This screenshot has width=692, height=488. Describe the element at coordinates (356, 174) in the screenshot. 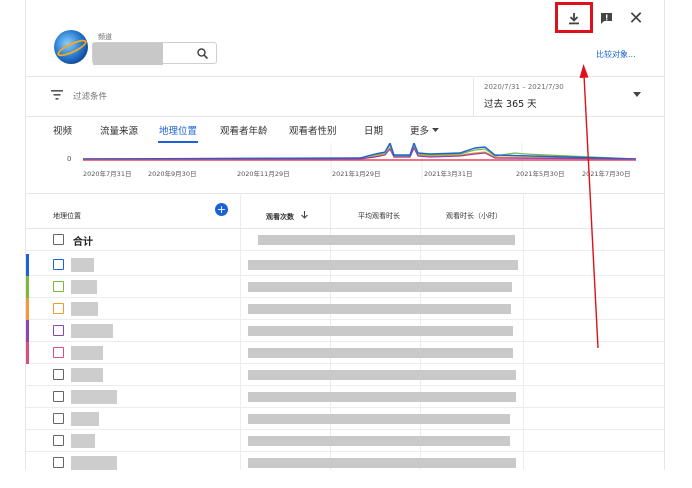

I see `x-tick-label: 2021年1月29日` at that location.